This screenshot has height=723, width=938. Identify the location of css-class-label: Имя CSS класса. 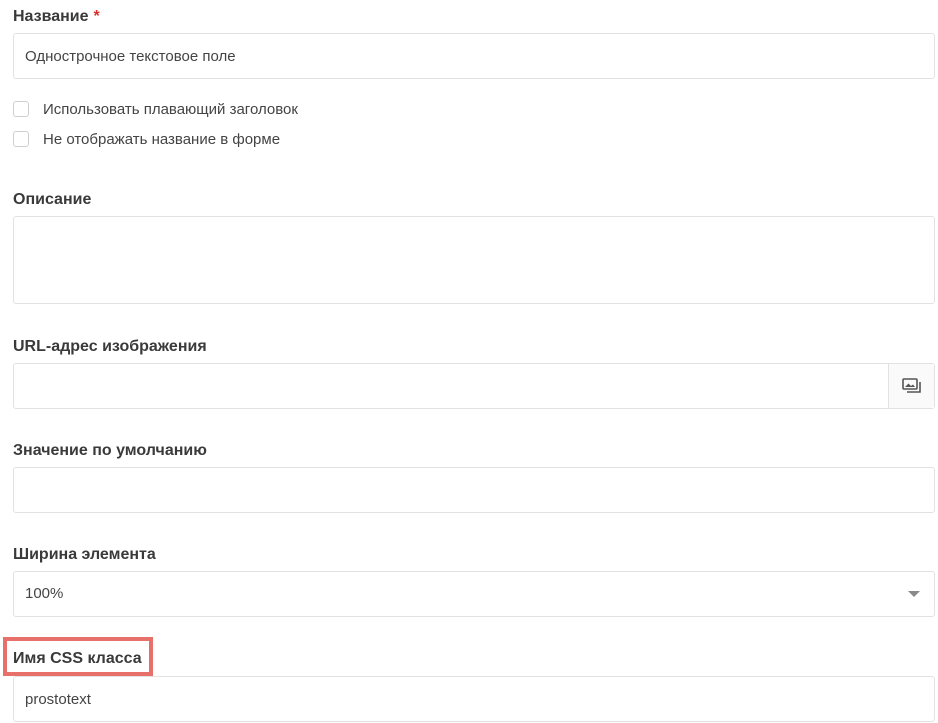
(77, 658).